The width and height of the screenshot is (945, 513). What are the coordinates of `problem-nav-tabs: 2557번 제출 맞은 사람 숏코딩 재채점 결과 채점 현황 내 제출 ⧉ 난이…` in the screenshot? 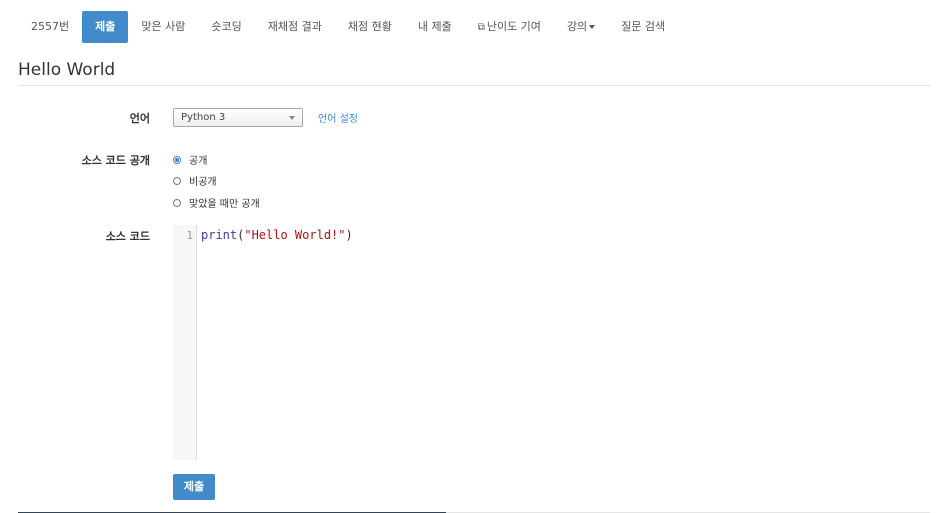 It's located at (348, 27).